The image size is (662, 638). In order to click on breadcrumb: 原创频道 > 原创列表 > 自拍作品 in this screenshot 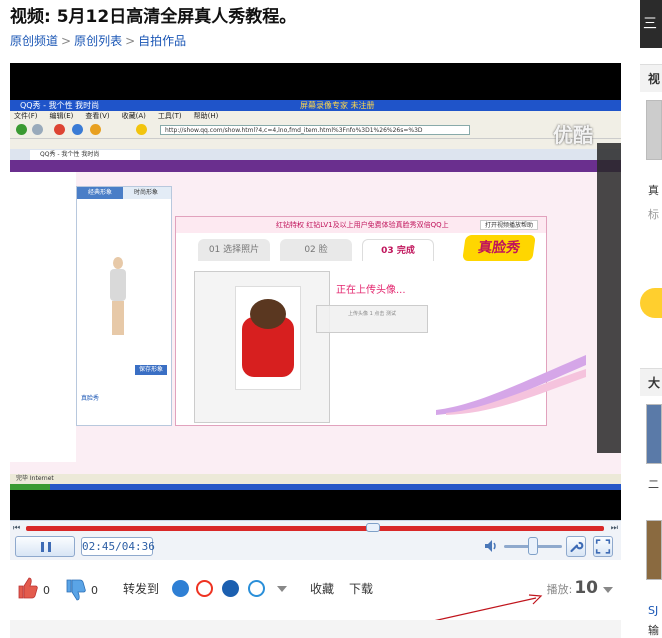, I will do `click(98, 40)`.